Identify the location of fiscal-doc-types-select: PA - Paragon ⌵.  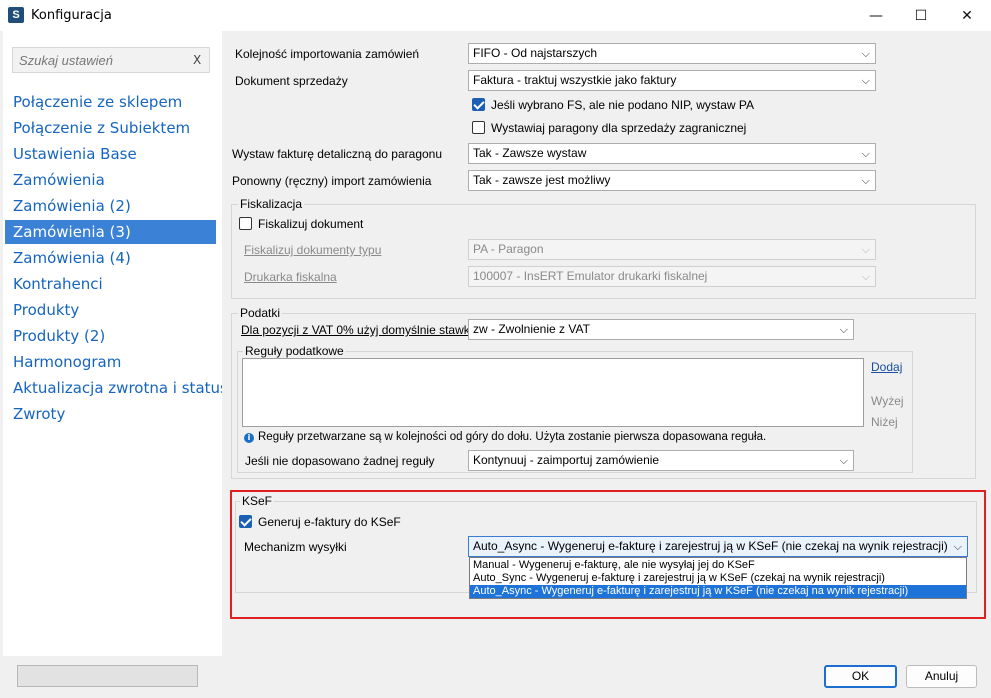
(672, 249).